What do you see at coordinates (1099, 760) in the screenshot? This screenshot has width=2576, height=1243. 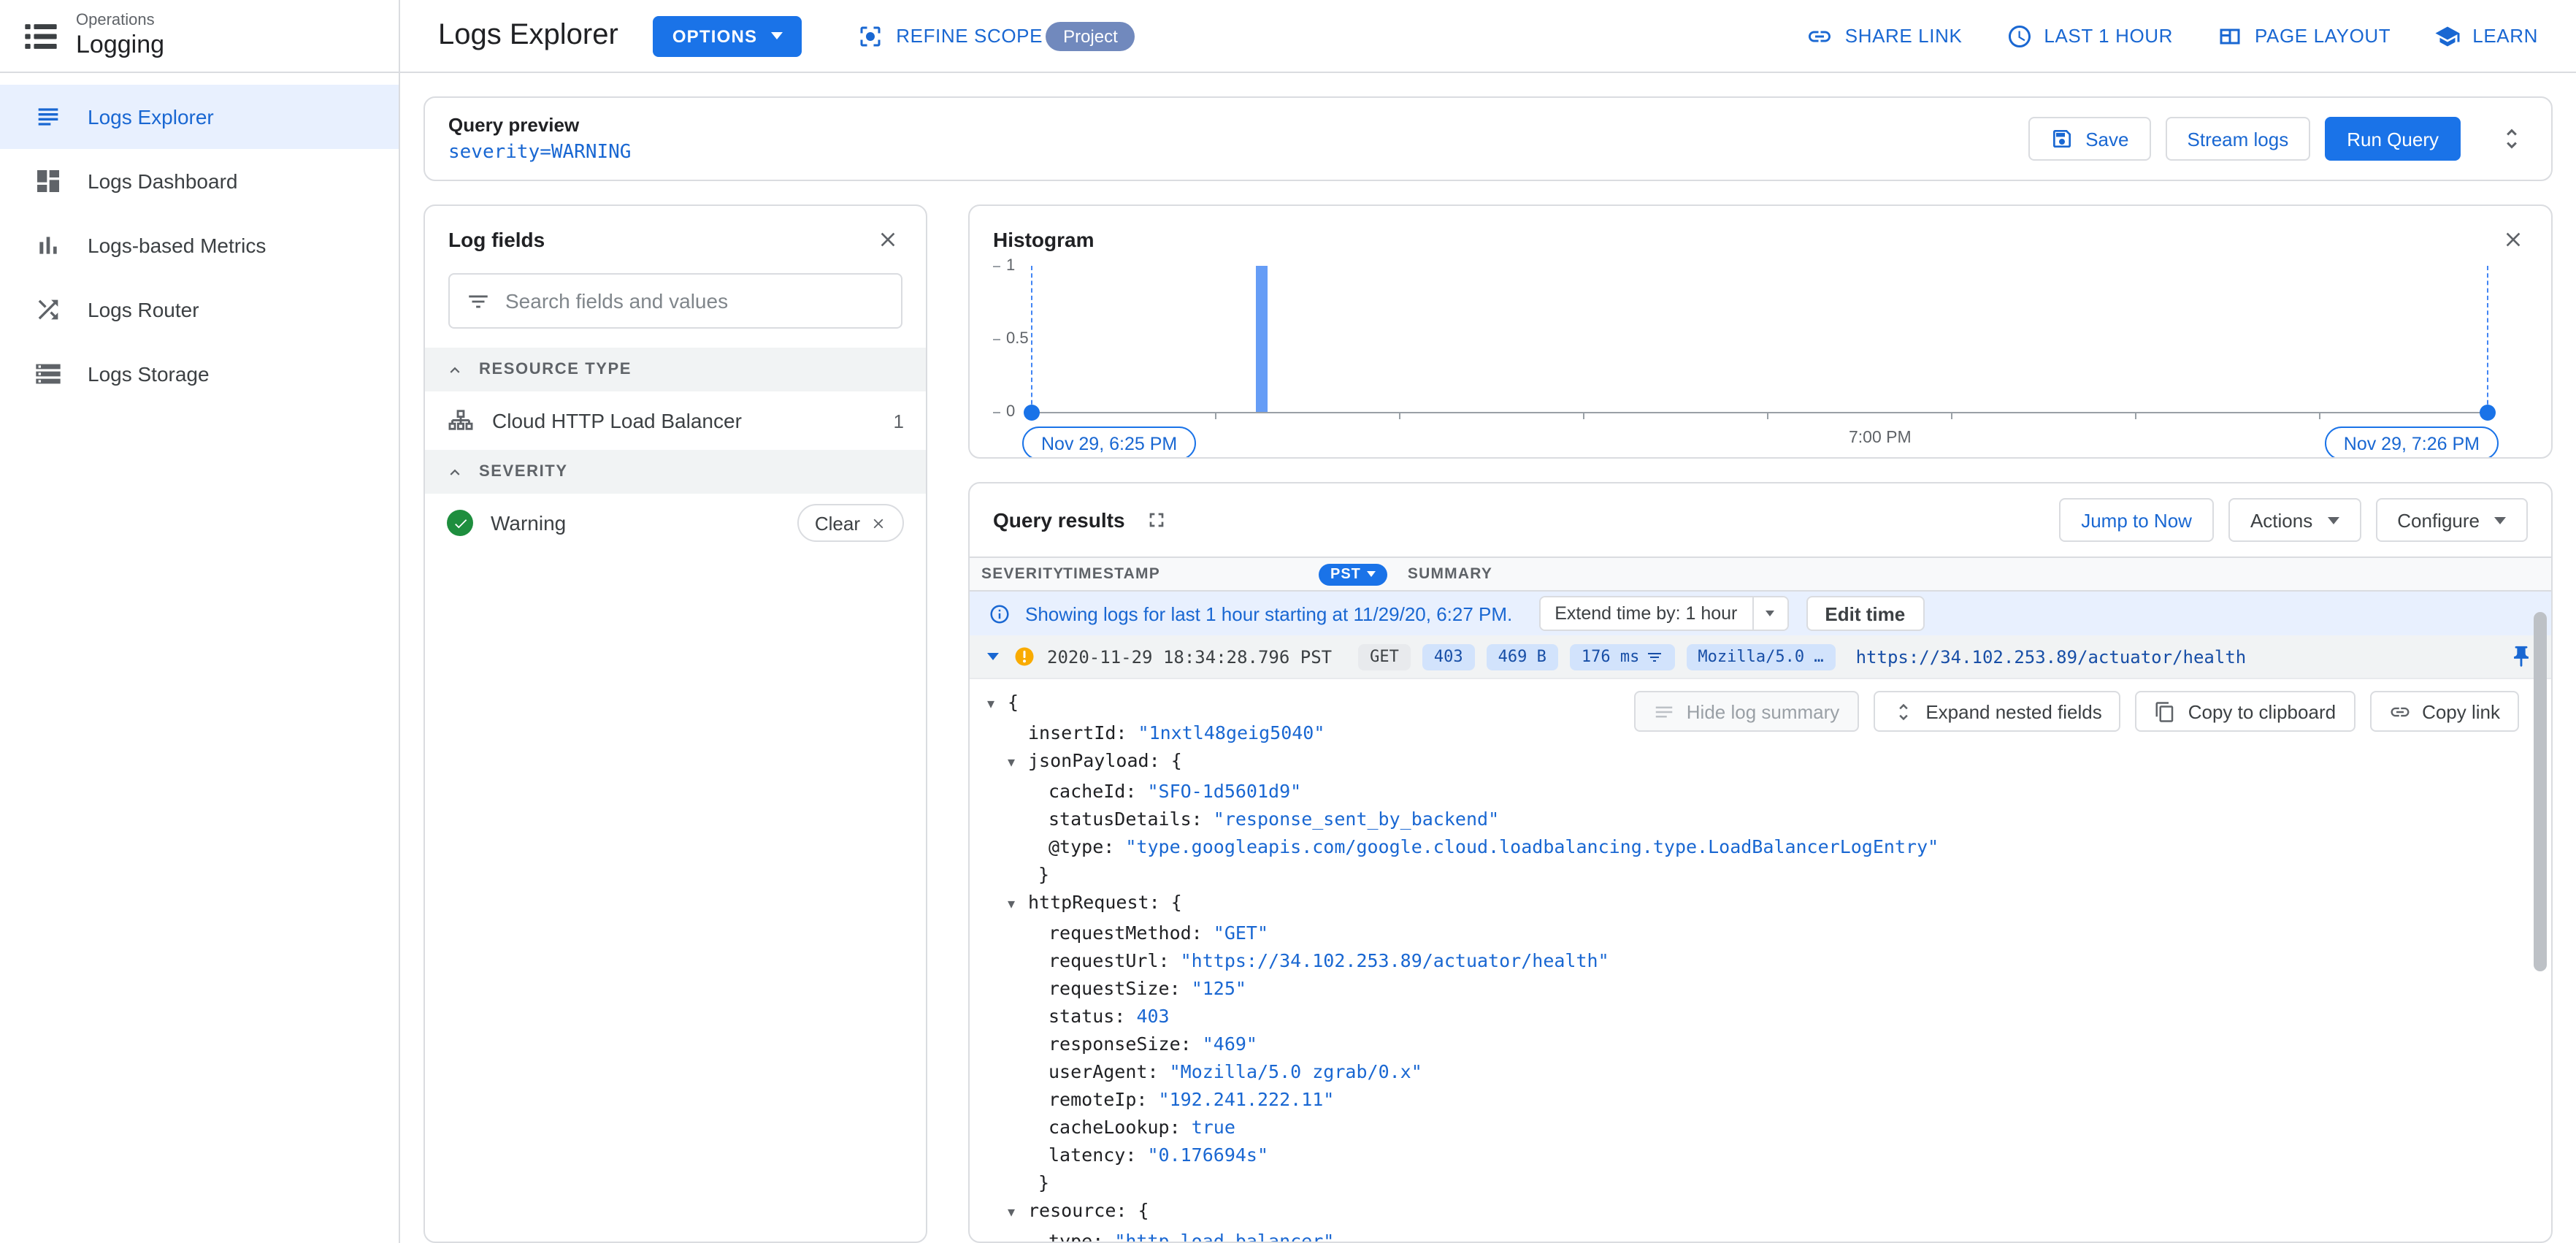 I see `json-key: jsonPayload:` at bounding box center [1099, 760].